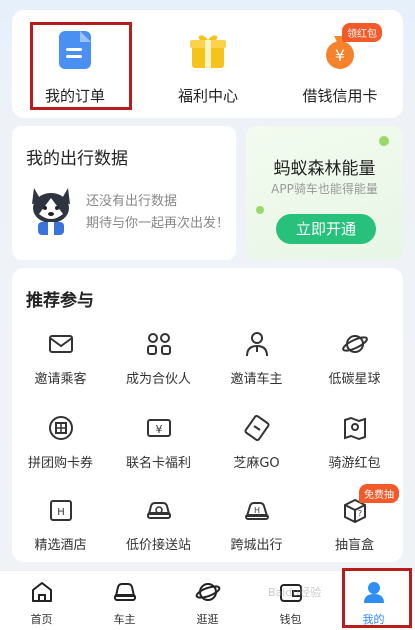  What do you see at coordinates (295, 592) in the screenshot?
I see `watermark-text: Baidu经验` at bounding box center [295, 592].